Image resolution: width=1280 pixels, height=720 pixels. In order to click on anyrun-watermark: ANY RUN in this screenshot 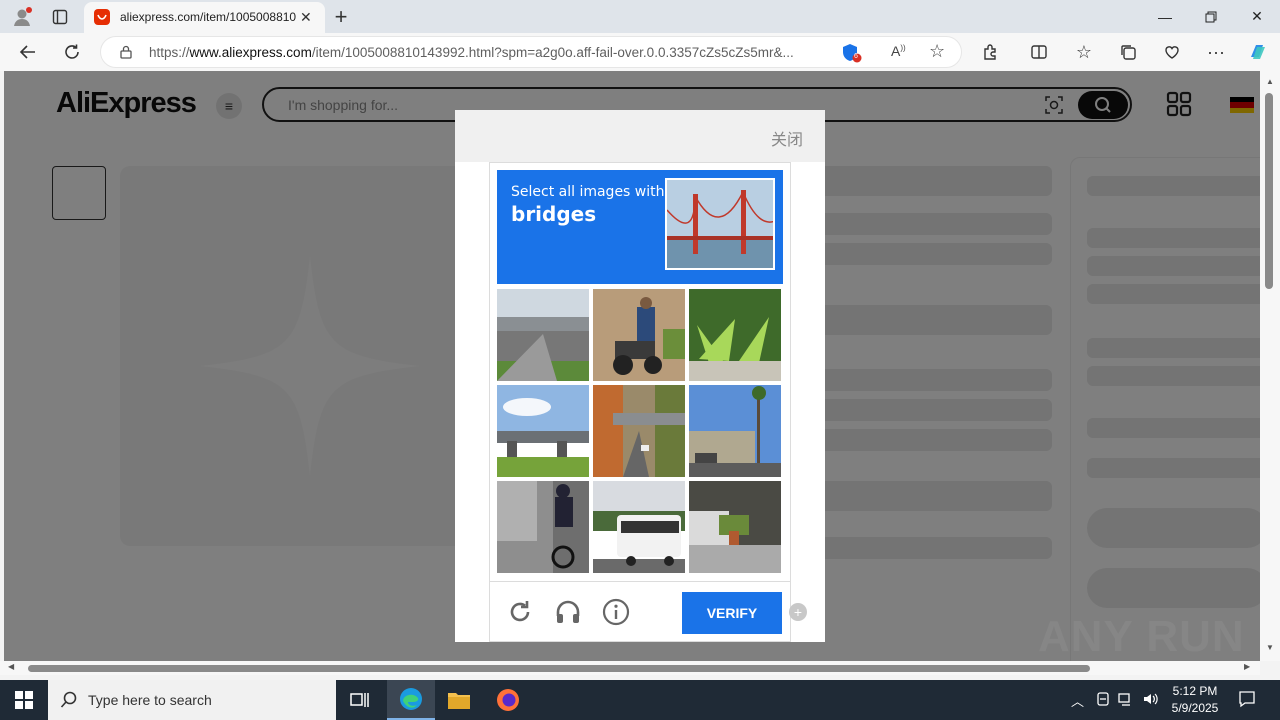, I will do `click(1141, 636)`.